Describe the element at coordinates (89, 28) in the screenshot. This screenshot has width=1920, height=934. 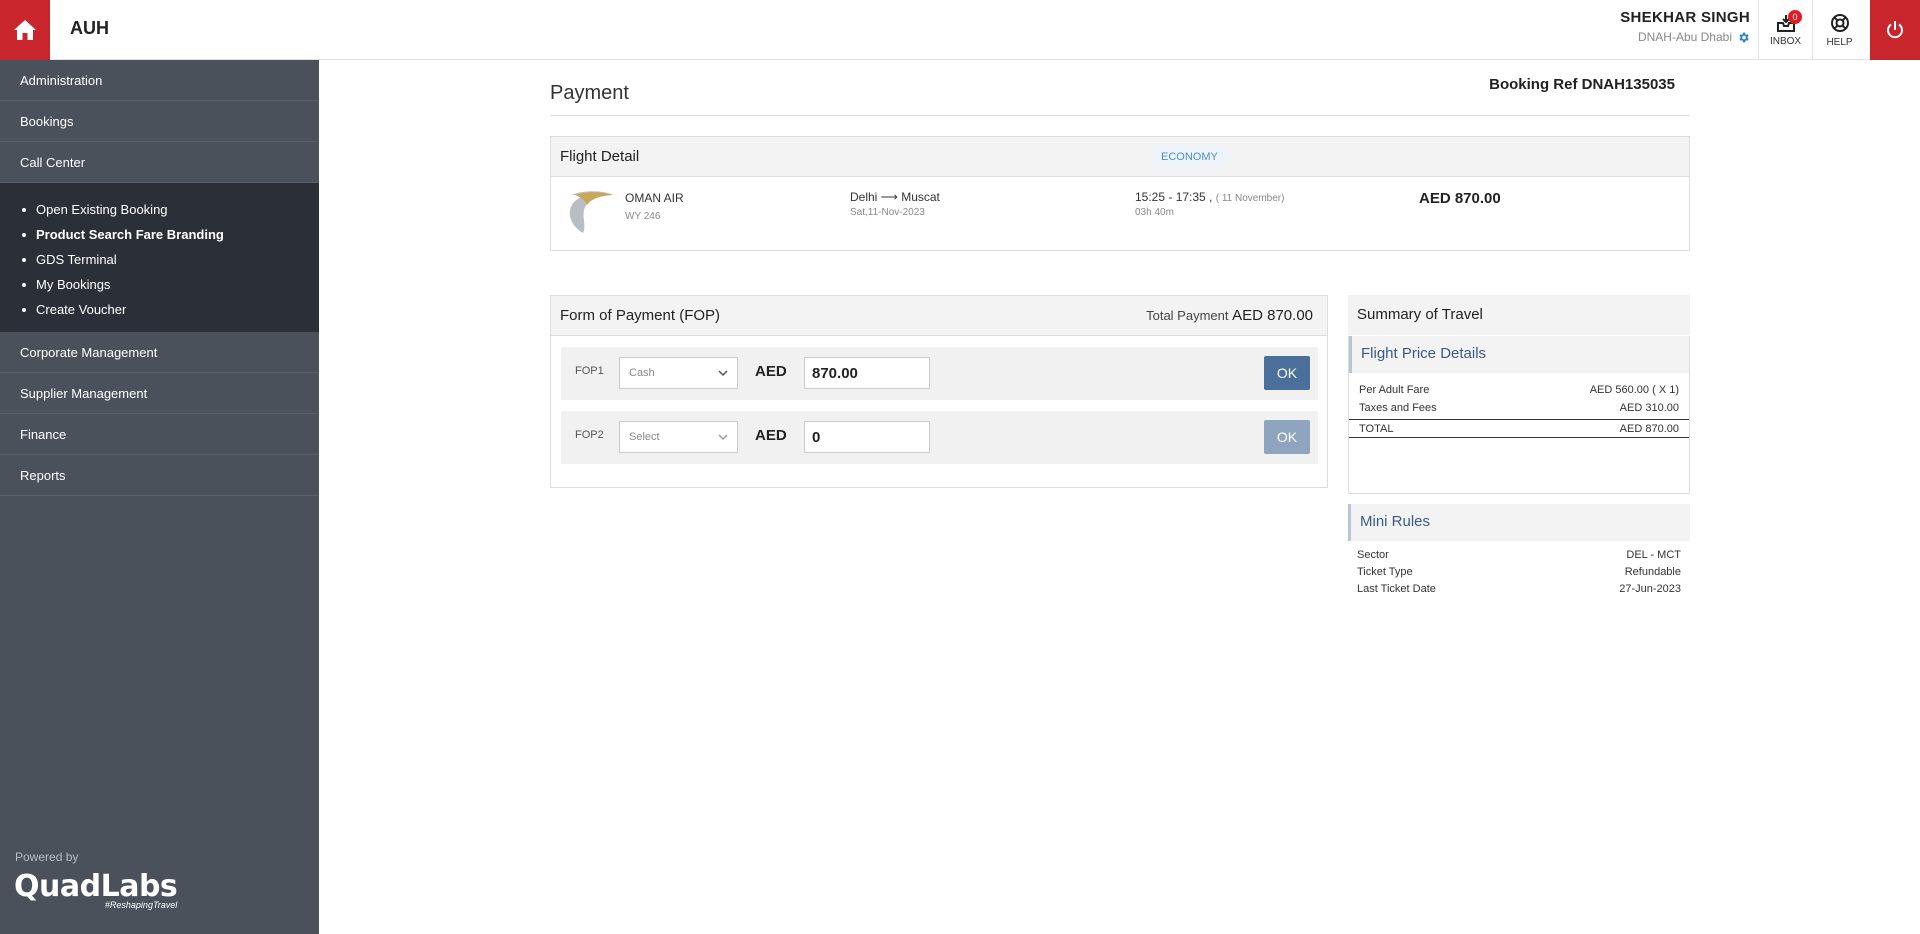
I see `brand-code: AUH` at that location.